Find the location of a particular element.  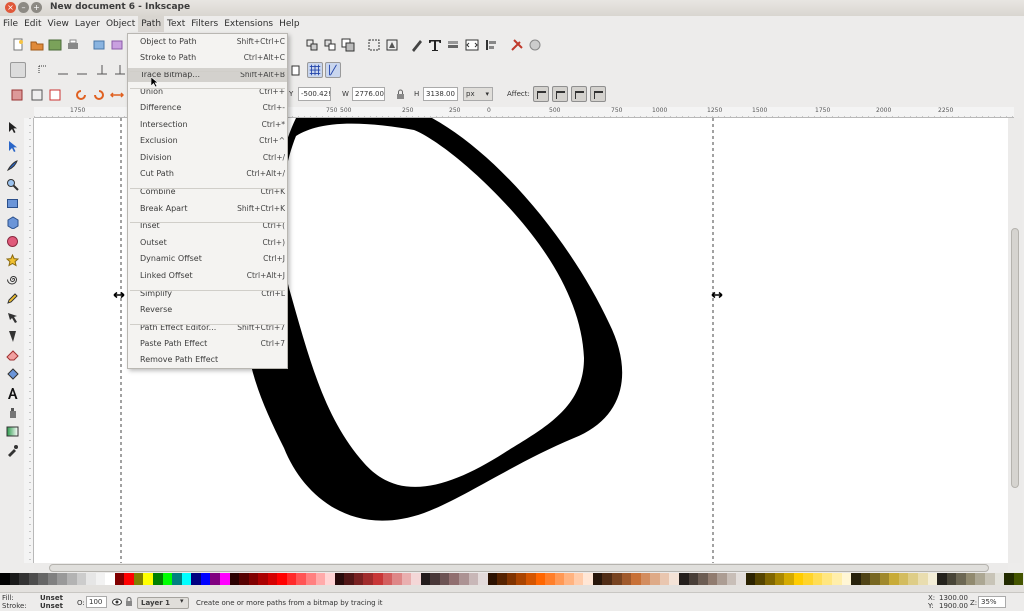

open-icon is located at coordinates (37, 45).